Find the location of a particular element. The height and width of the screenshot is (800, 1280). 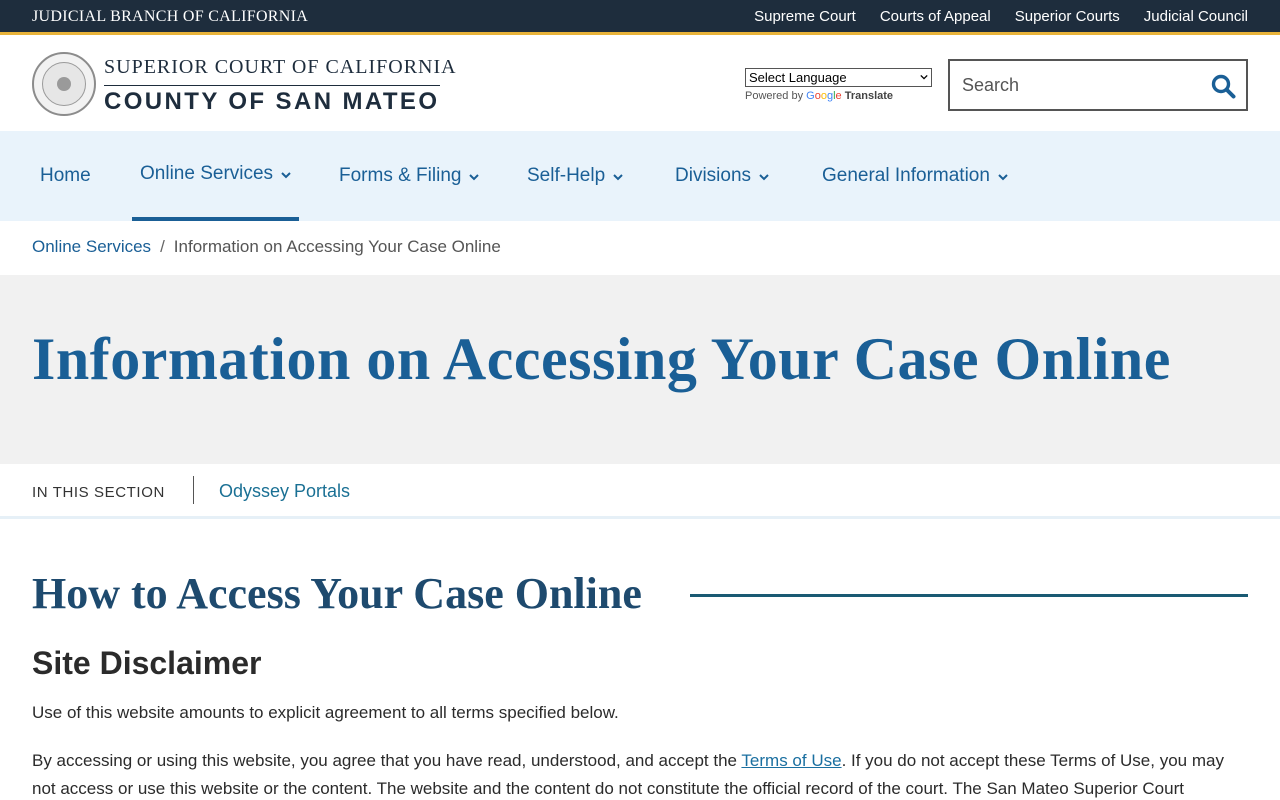

search-box is located at coordinates (1098, 85).